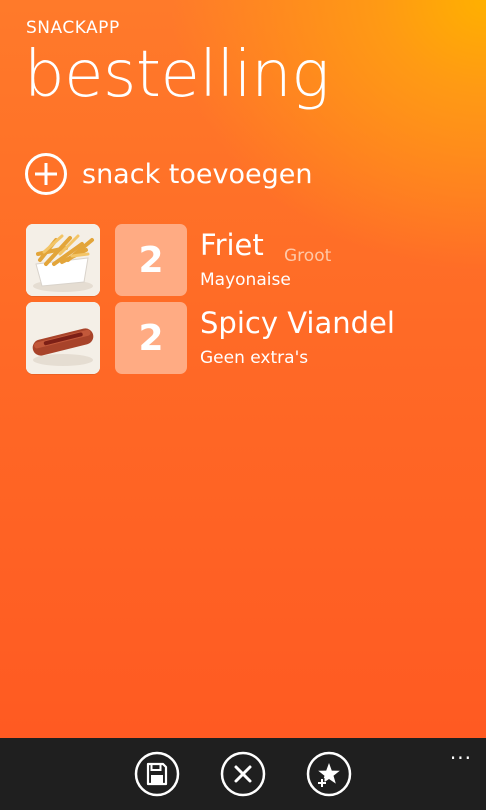 This screenshot has height=810, width=486. I want to click on order-item-spicy-viandel: 2 Spicy Viandel Geen extra's, so click(246, 338).